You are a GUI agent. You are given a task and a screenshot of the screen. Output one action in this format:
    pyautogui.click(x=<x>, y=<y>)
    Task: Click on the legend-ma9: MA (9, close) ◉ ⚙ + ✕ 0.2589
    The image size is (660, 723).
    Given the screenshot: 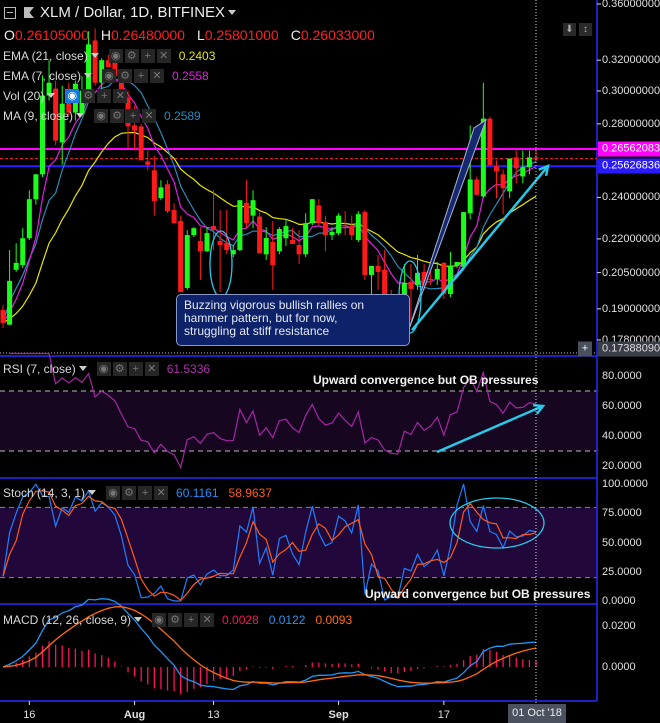 What is the action you would take?
    pyautogui.click(x=102, y=115)
    